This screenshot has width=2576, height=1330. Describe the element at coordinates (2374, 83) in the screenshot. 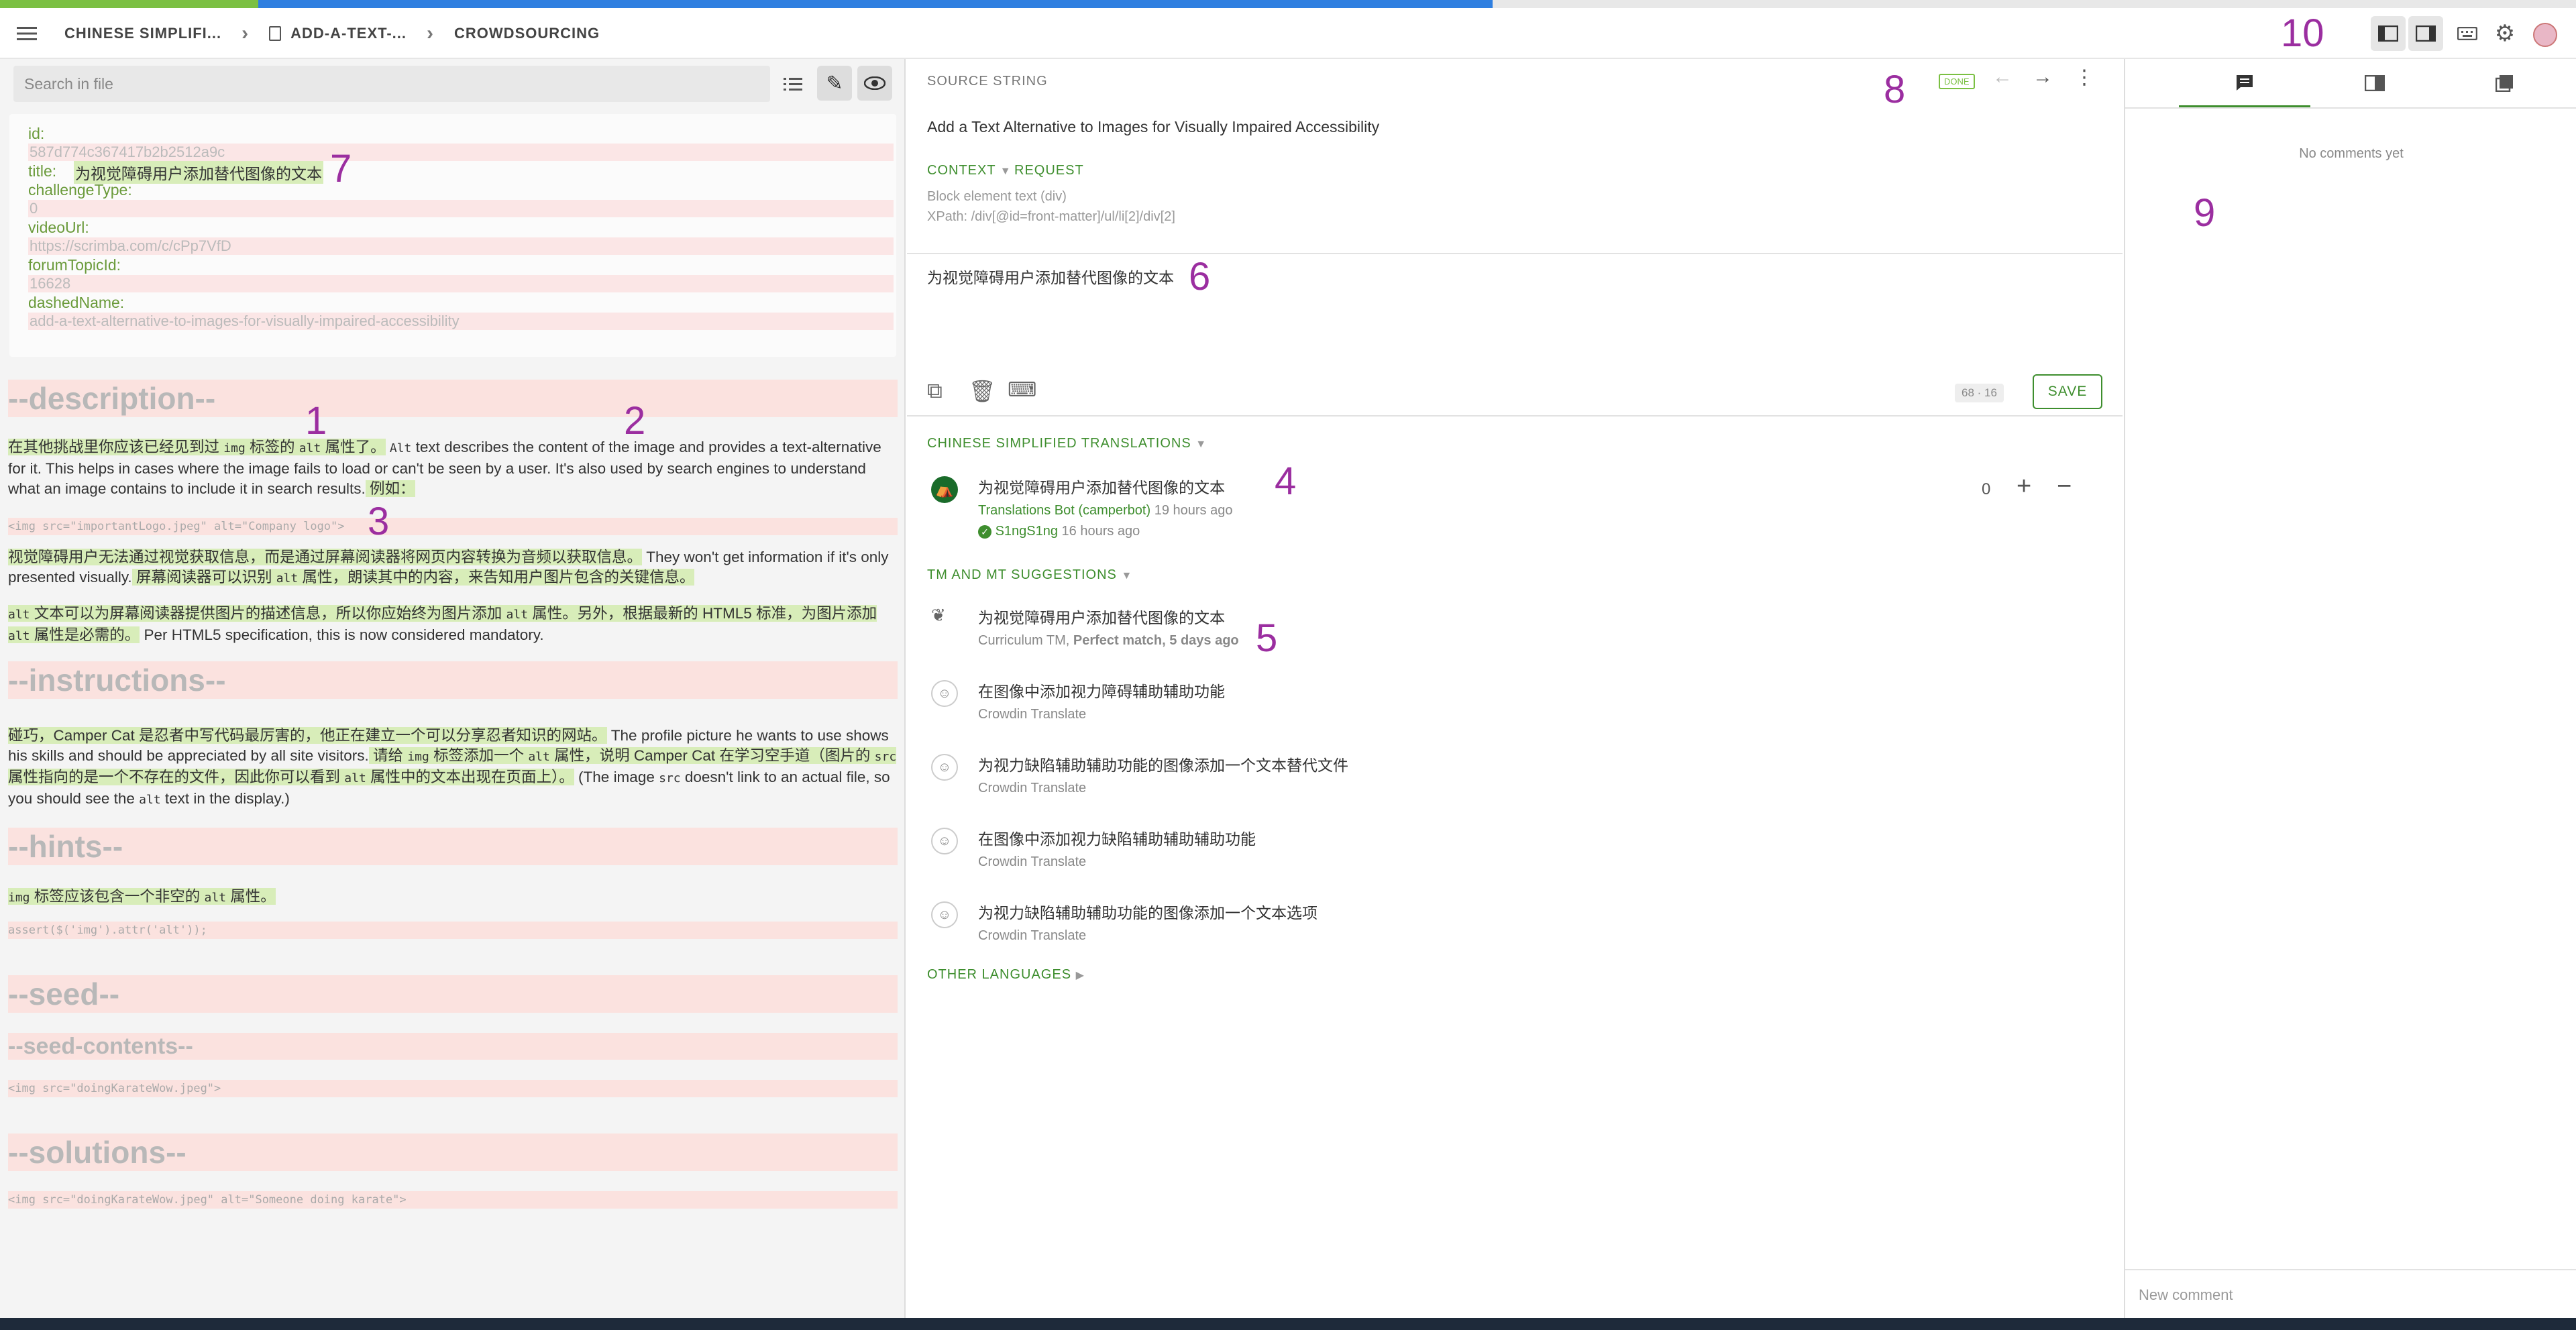

I see `tab-glossary` at that location.